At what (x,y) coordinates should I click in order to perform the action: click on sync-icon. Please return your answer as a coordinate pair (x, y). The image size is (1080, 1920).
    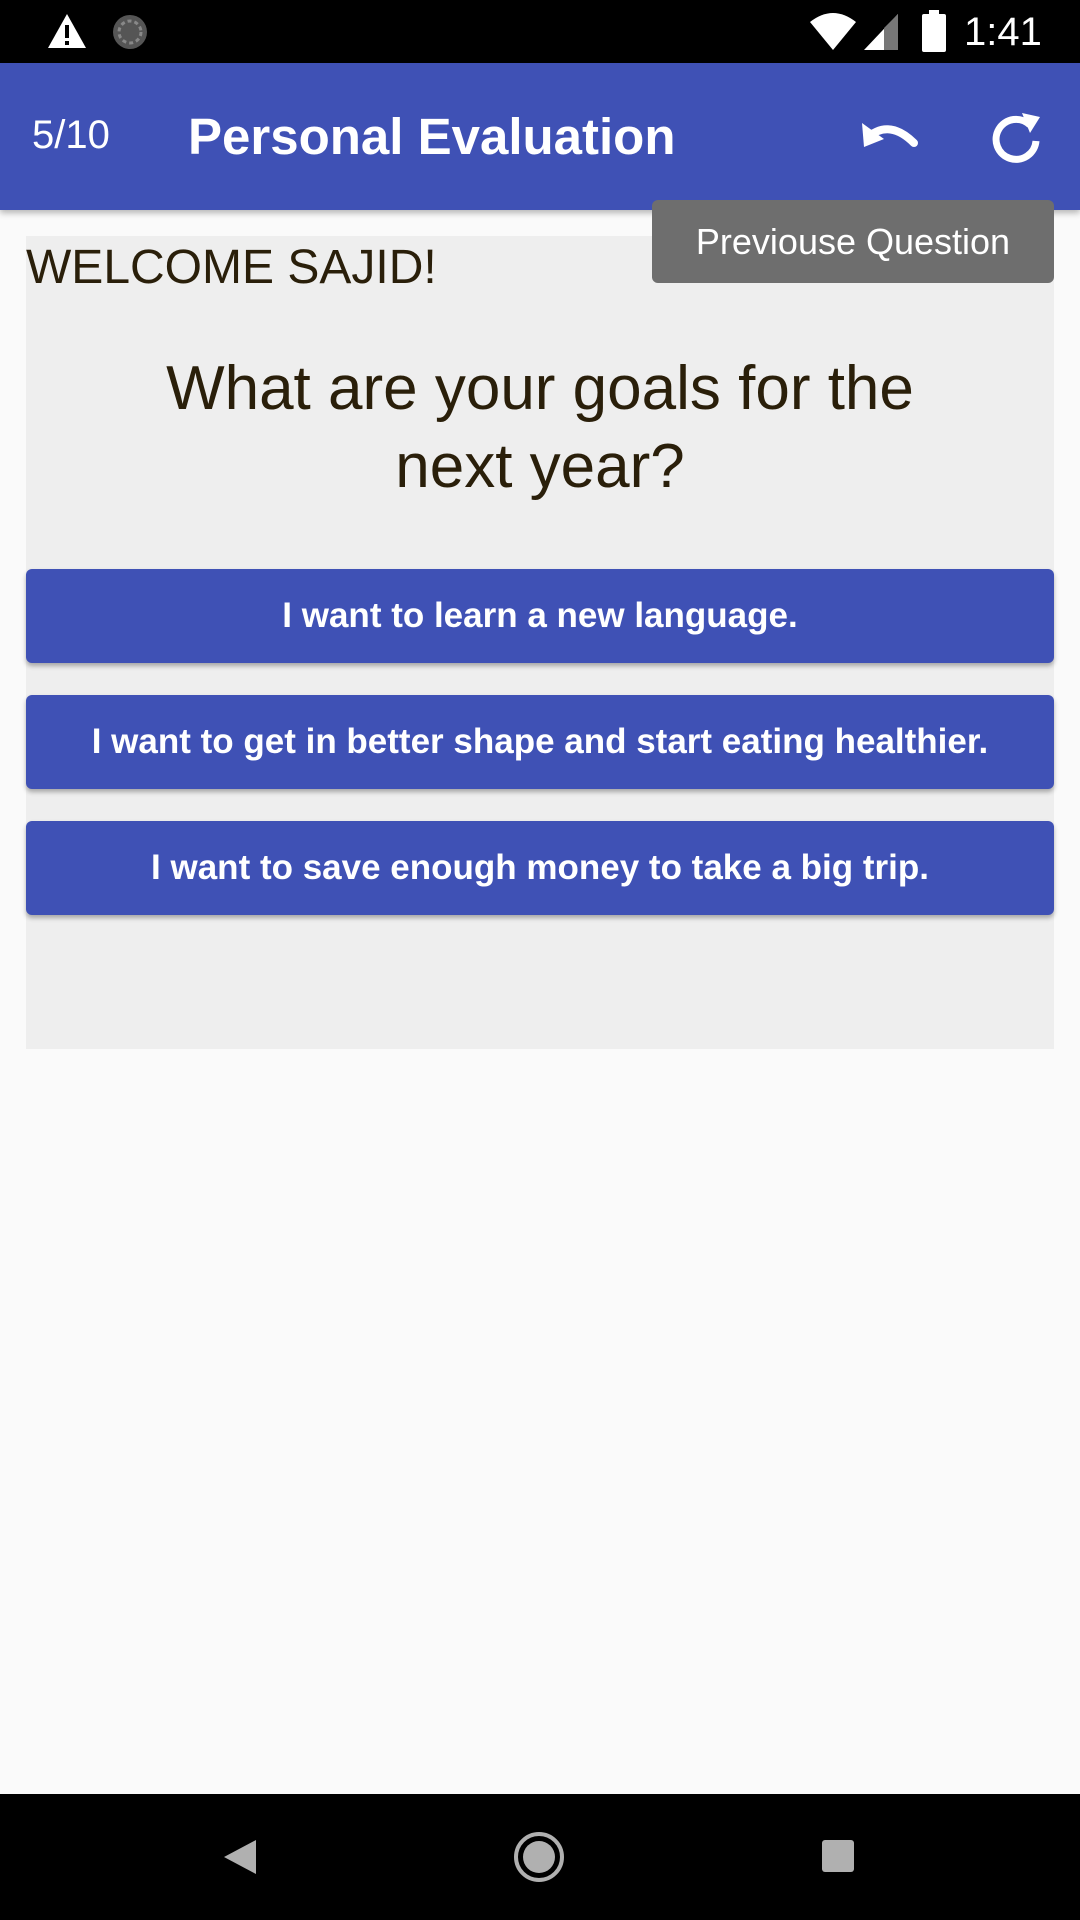
    Looking at the image, I should click on (130, 32).